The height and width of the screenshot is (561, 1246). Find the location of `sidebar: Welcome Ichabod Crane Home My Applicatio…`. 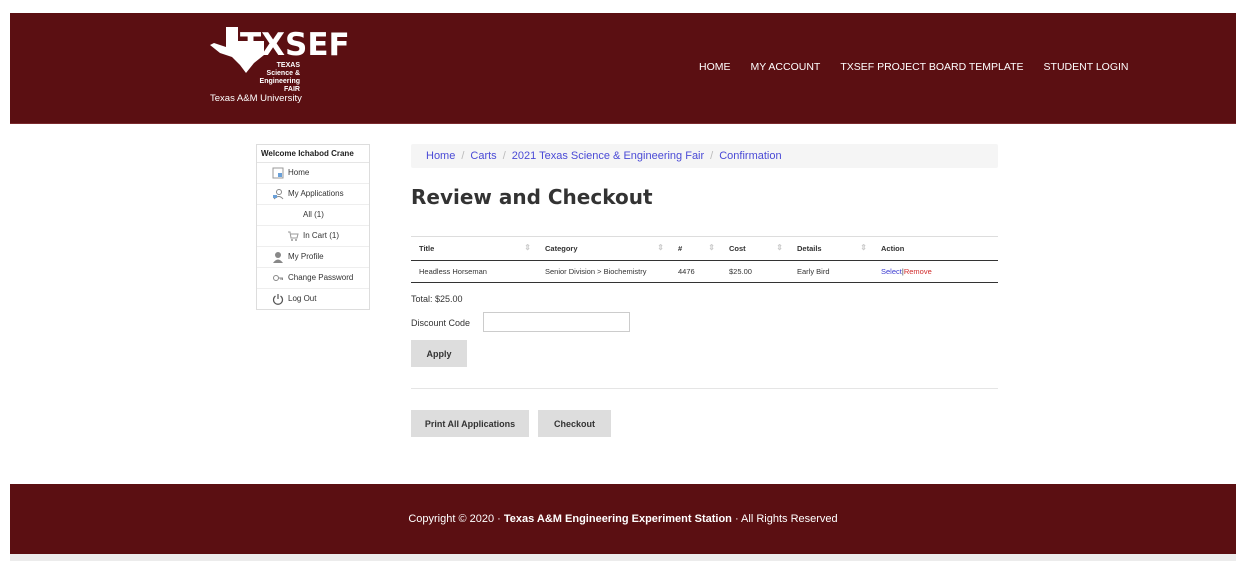

sidebar: Welcome Ichabod Crane Home My Applicatio… is located at coordinates (313, 227).